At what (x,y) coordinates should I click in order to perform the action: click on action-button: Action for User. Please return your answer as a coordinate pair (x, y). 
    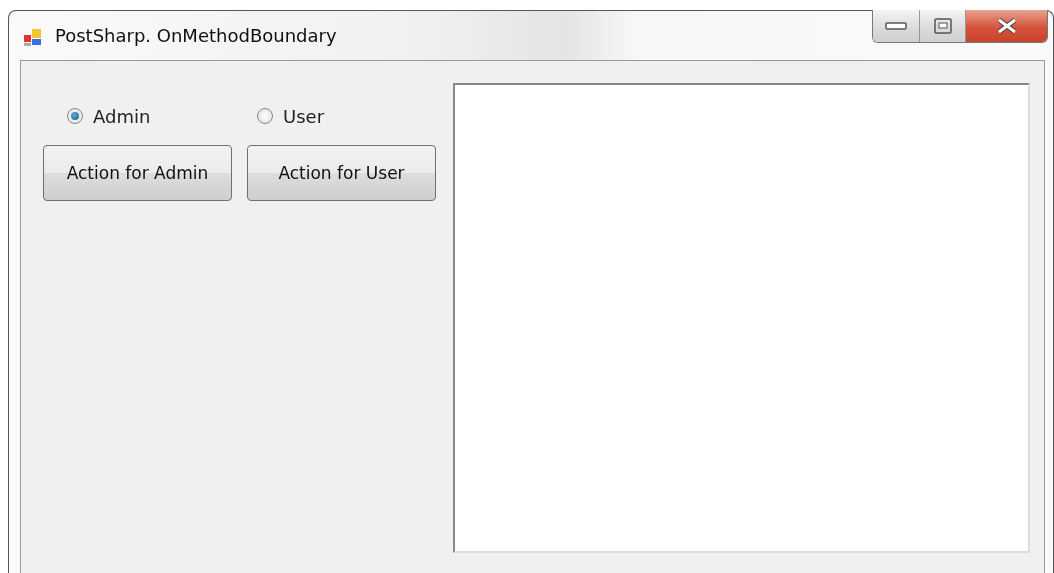
    Looking at the image, I should click on (341, 173).